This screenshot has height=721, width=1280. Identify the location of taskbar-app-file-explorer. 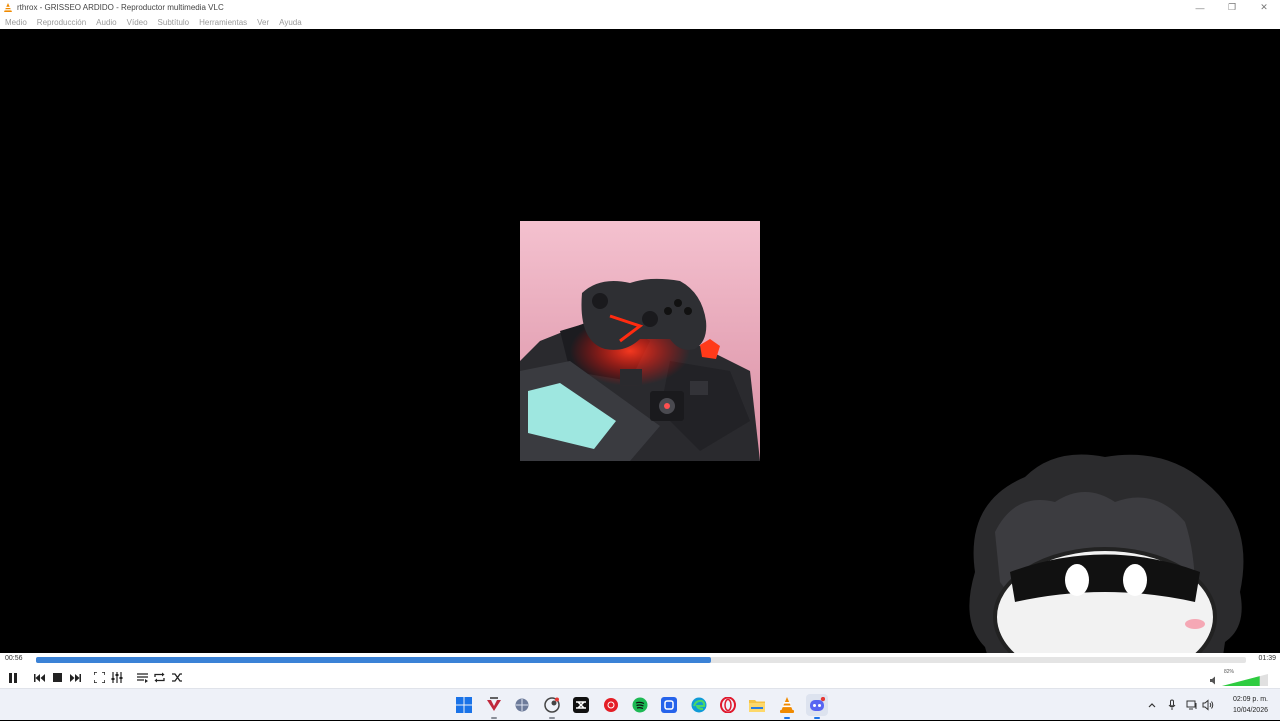
(757, 705).